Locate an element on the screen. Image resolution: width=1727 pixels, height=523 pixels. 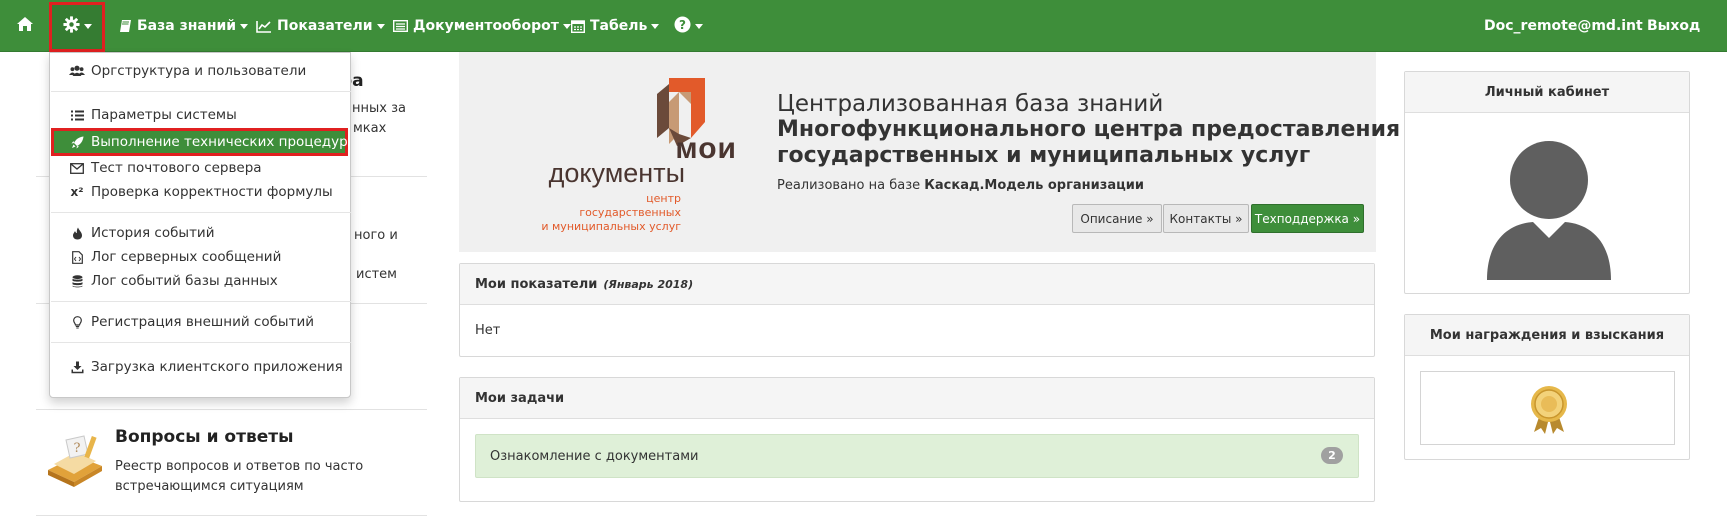
logout-link: Выход is located at coordinates (1673, 26).